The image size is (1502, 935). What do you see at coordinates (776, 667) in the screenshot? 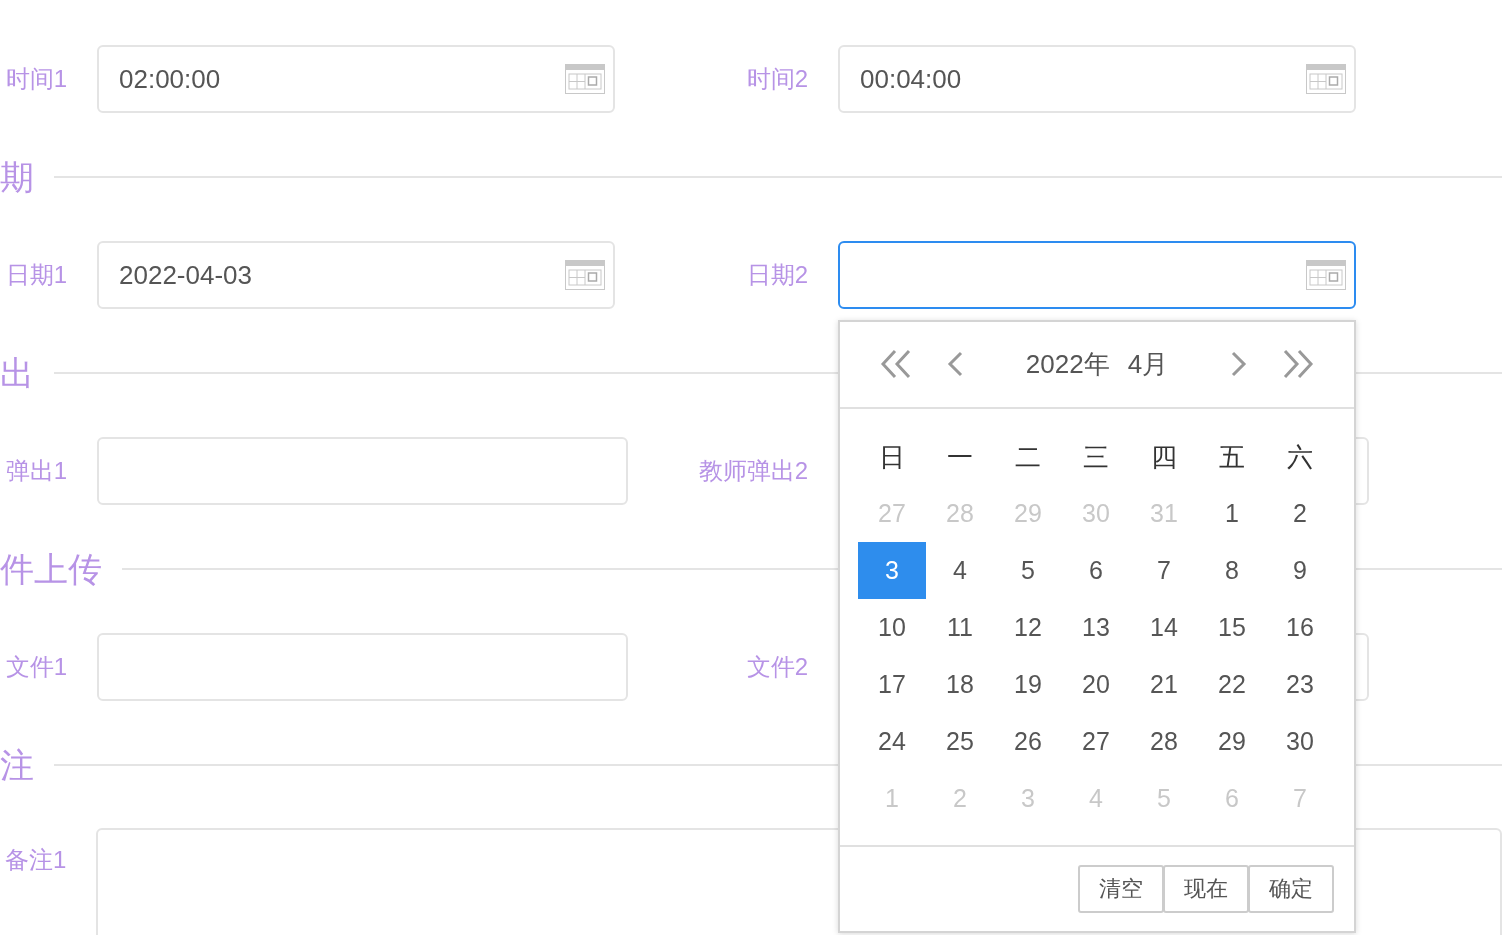
I see `field-label: 文件2` at bounding box center [776, 667].